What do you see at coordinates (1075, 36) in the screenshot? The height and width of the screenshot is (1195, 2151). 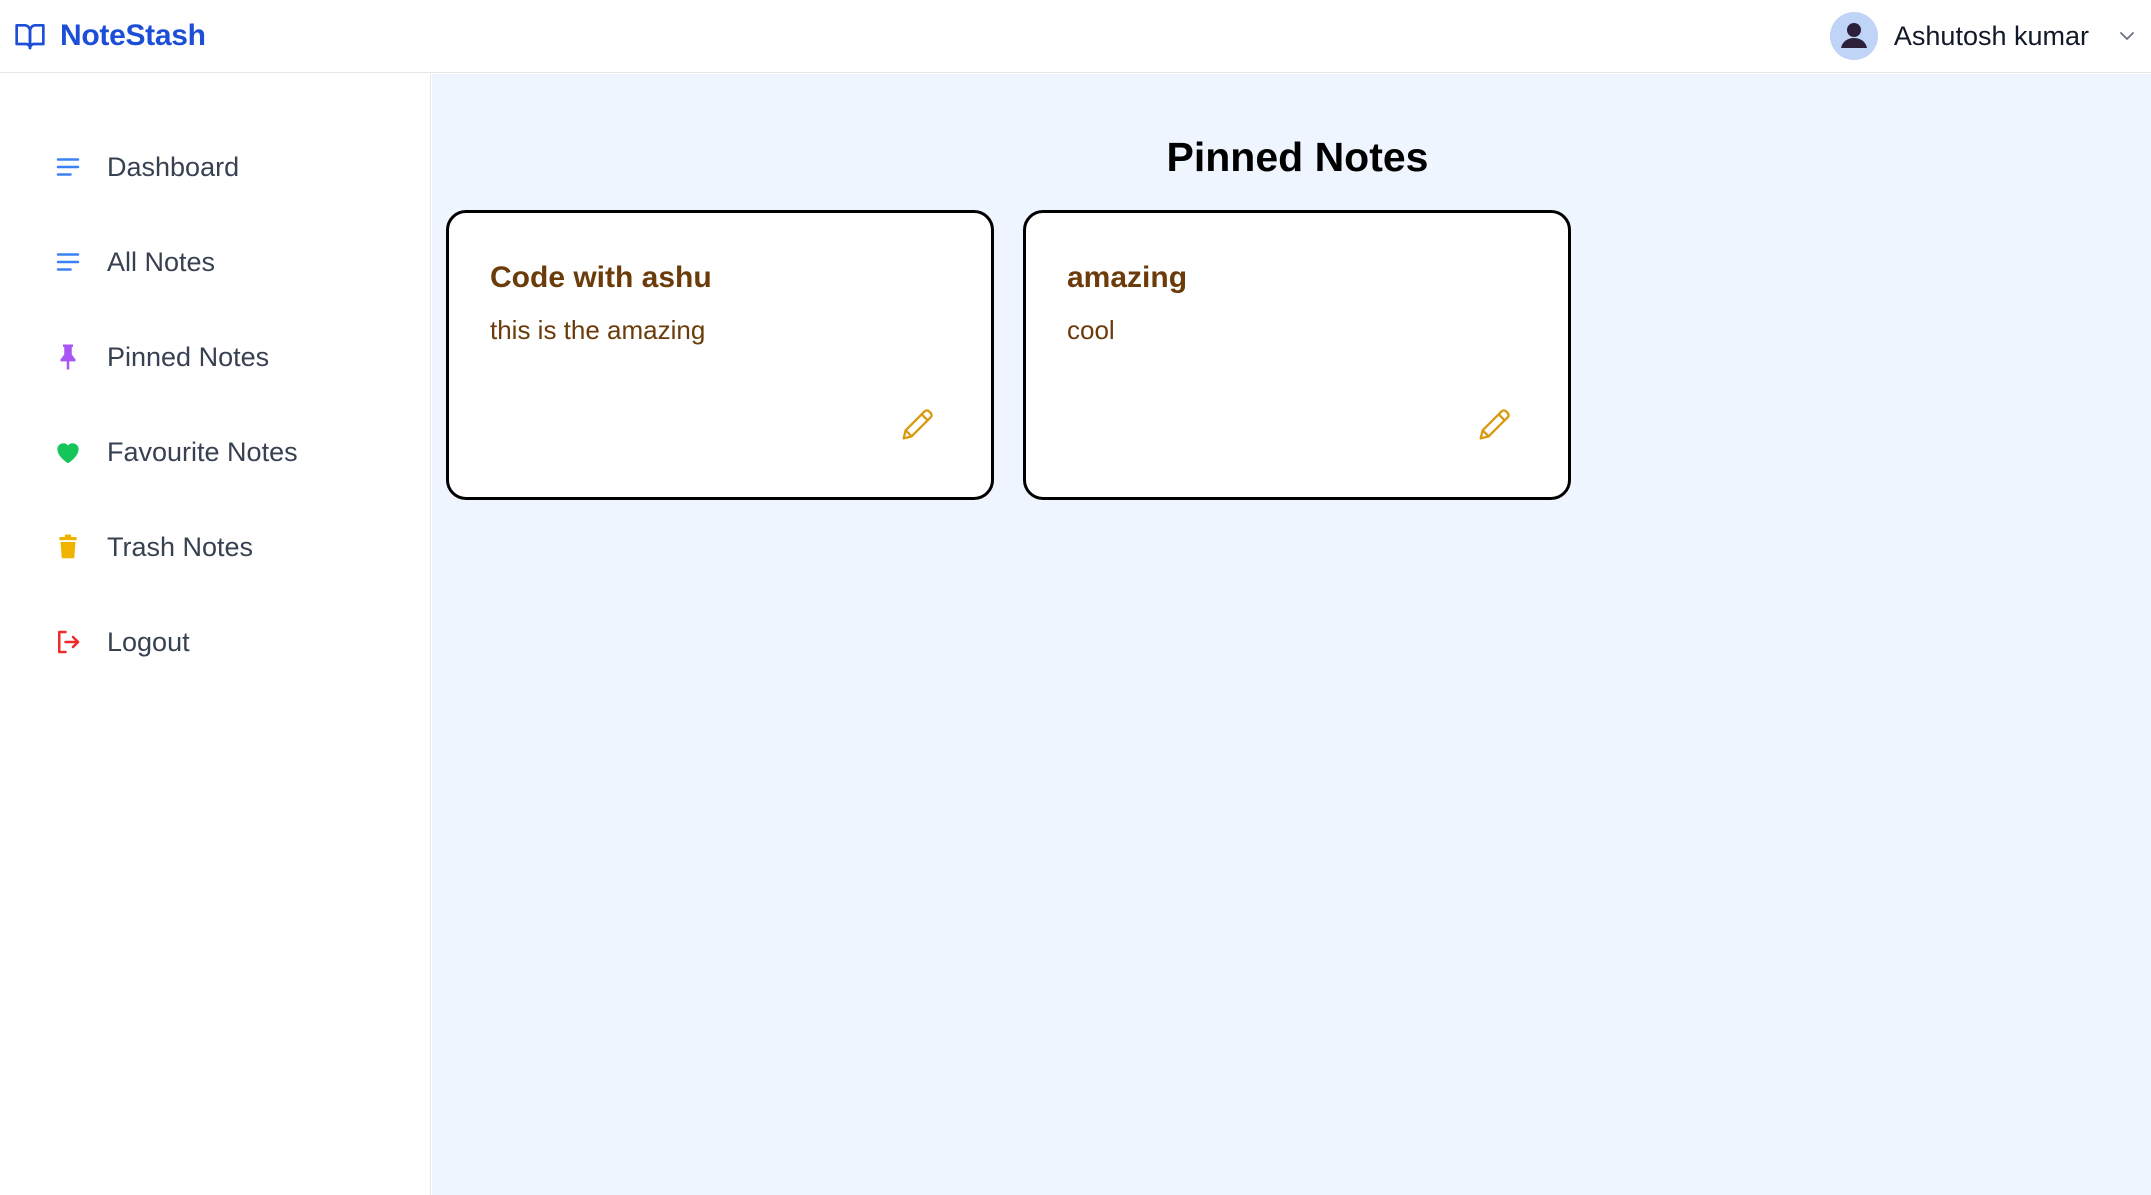 I see `top-bar: NoteStash Ashutosh kumar` at bounding box center [1075, 36].